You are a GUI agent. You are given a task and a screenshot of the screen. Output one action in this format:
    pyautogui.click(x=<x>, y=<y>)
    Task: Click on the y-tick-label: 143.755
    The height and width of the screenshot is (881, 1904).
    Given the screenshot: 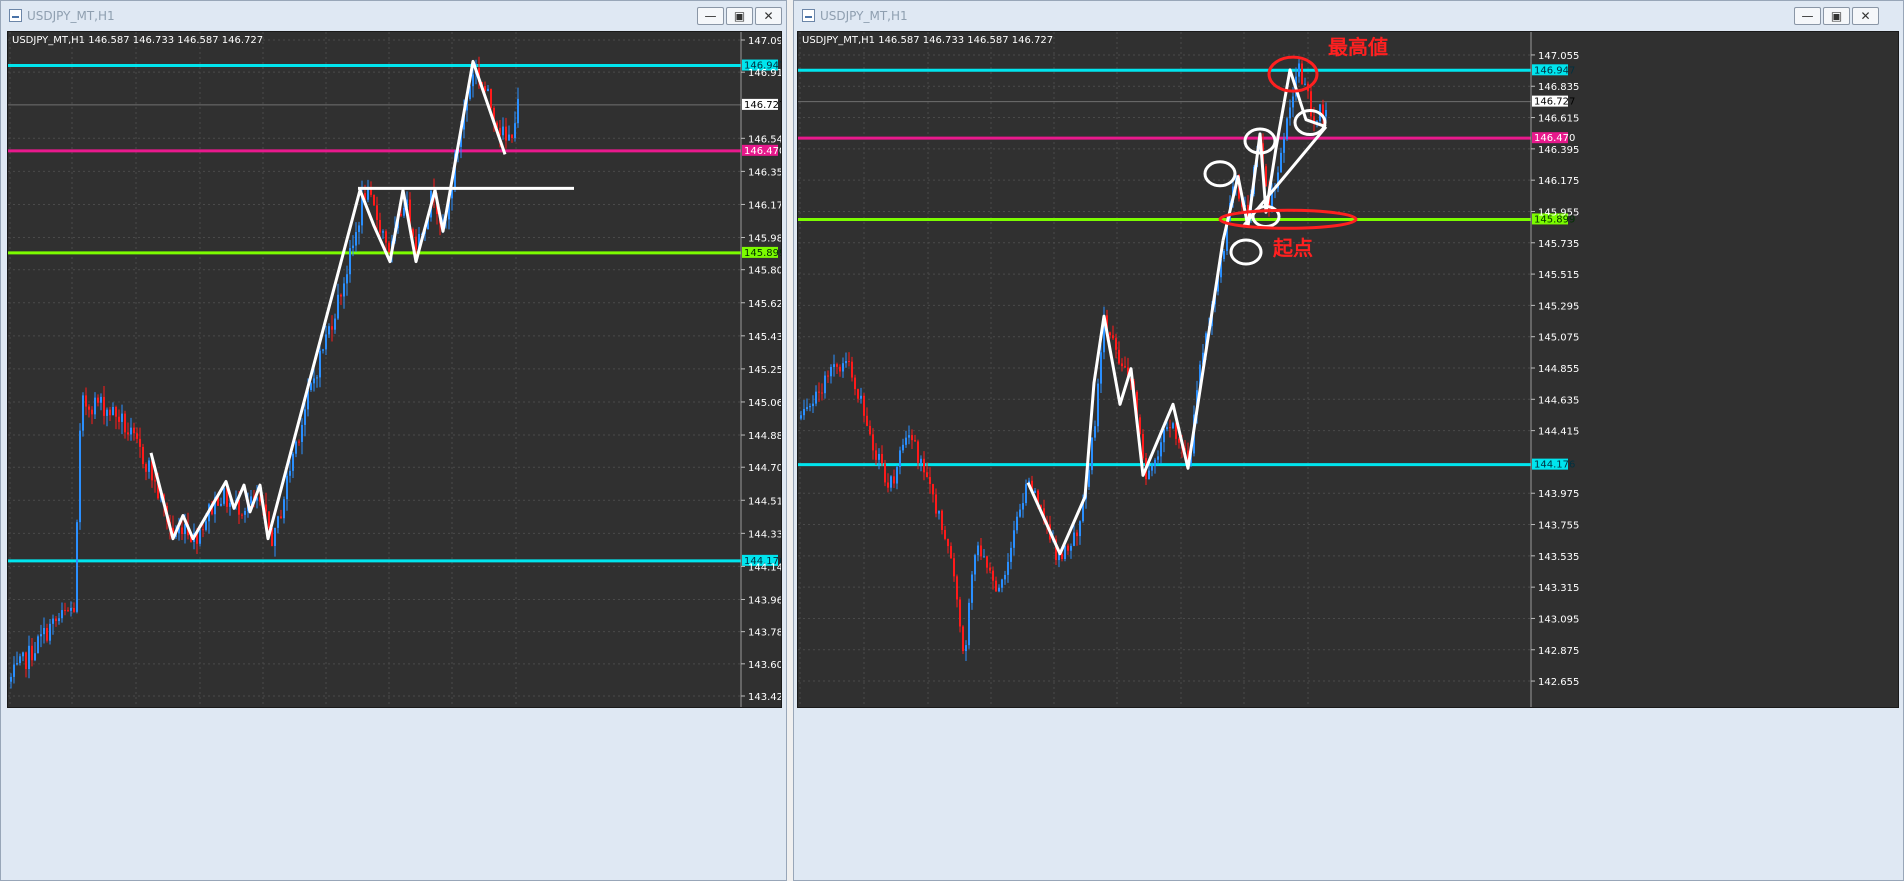 What is the action you would take?
    pyautogui.click(x=1558, y=526)
    